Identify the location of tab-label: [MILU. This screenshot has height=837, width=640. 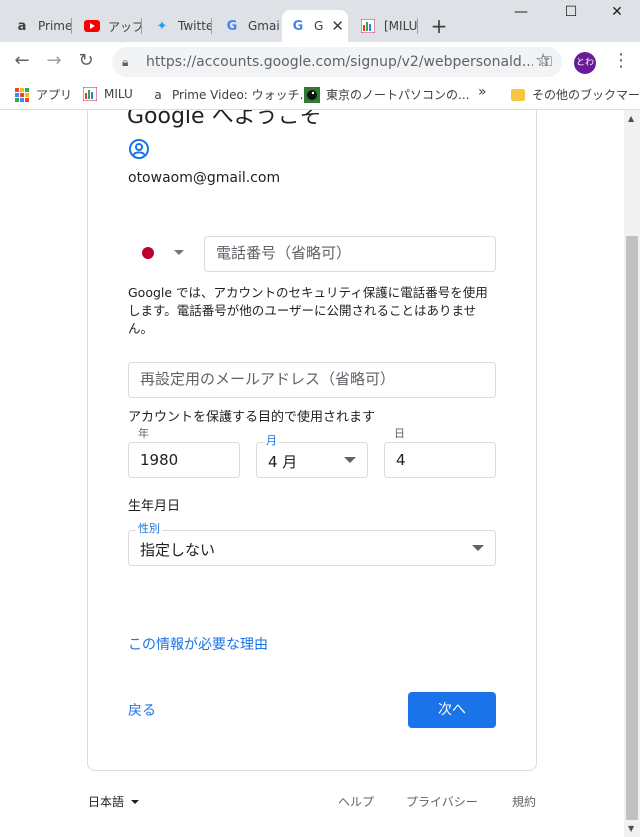
(401, 26).